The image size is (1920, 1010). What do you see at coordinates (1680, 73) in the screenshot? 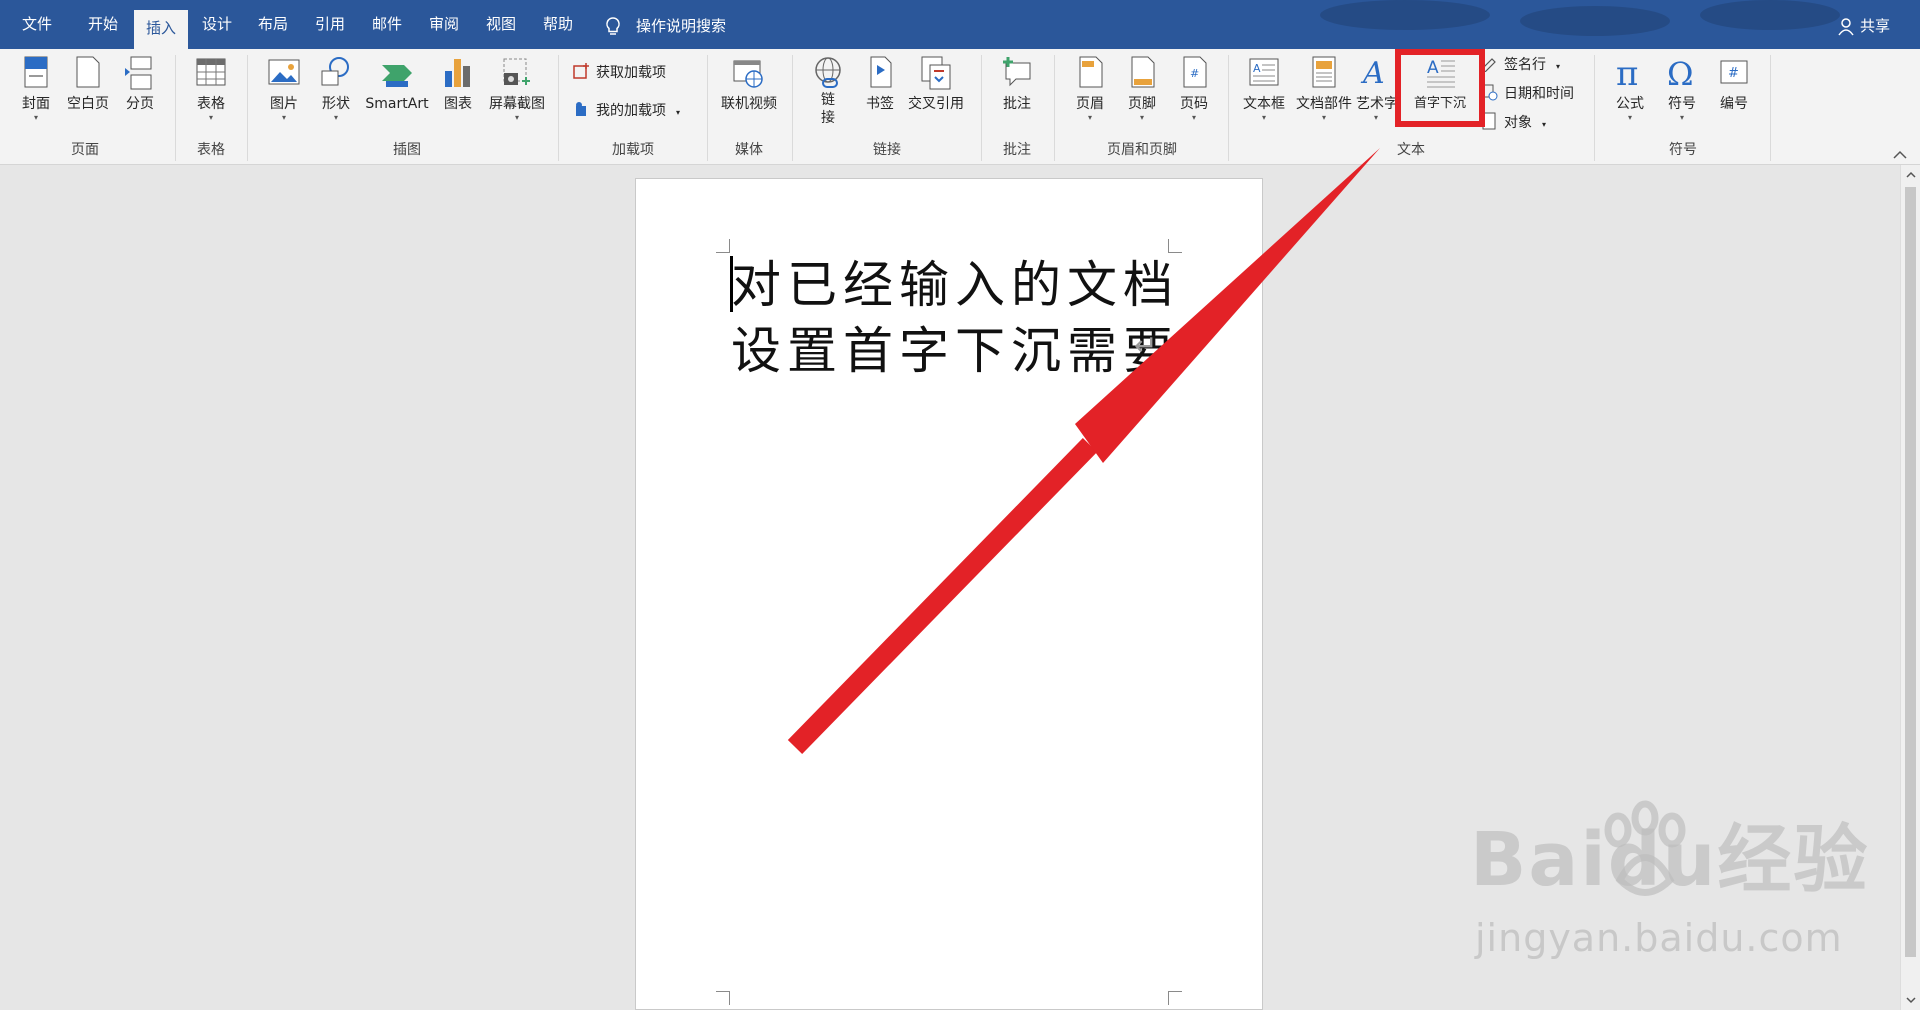
I see `omega-icon: Ω` at bounding box center [1680, 73].